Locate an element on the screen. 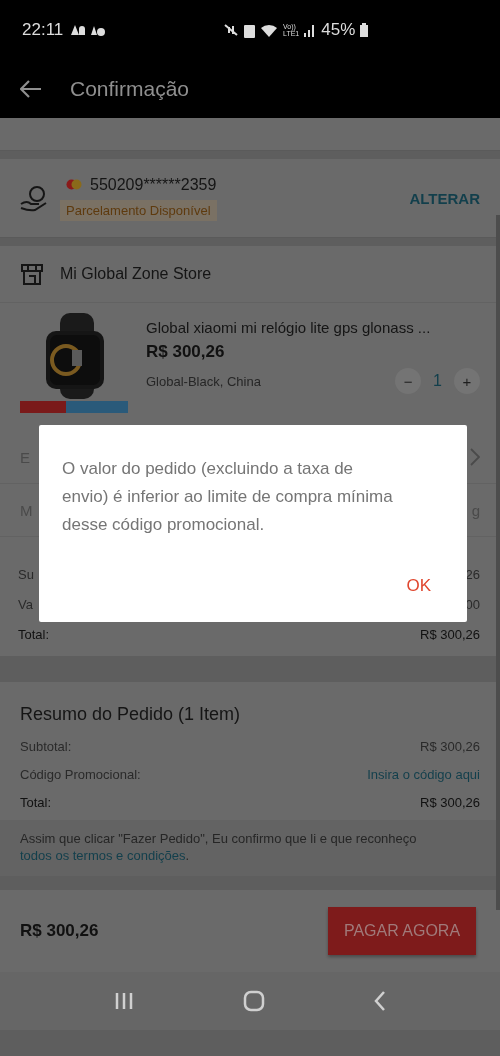 The height and width of the screenshot is (1056, 500). decrease-button: − is located at coordinates (408, 381).